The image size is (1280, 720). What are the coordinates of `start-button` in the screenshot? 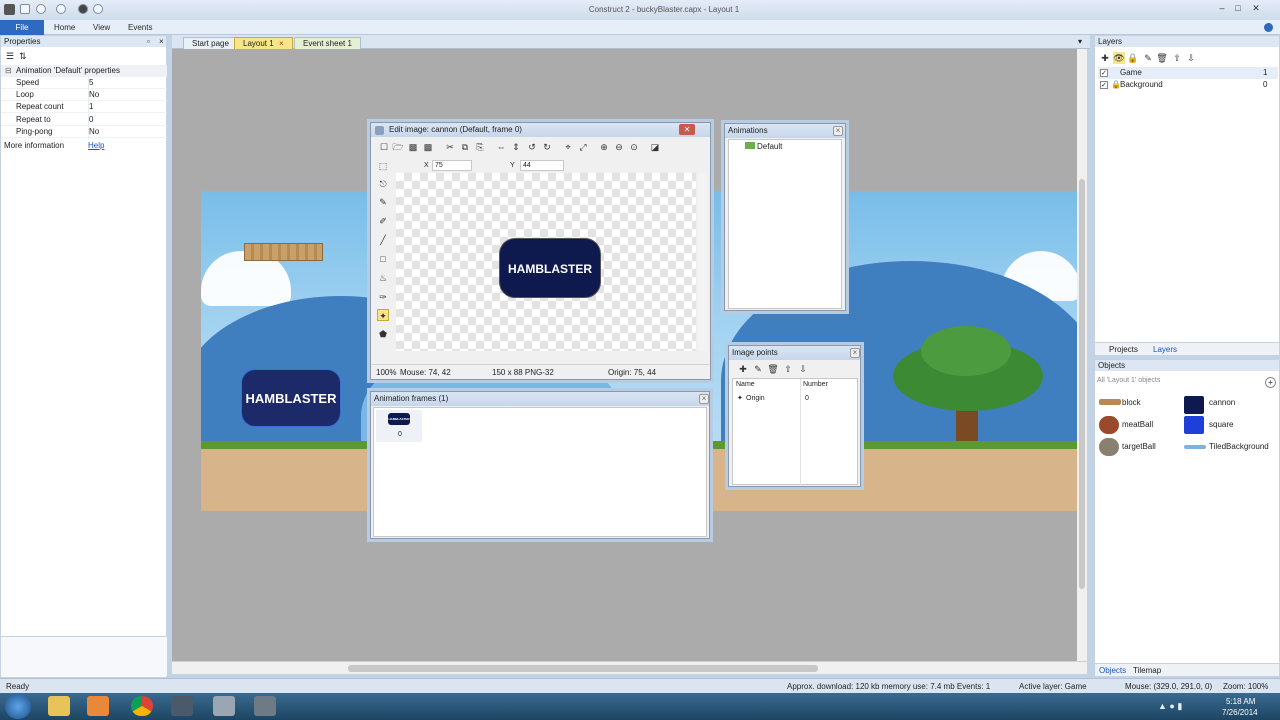 It's located at (18, 706).